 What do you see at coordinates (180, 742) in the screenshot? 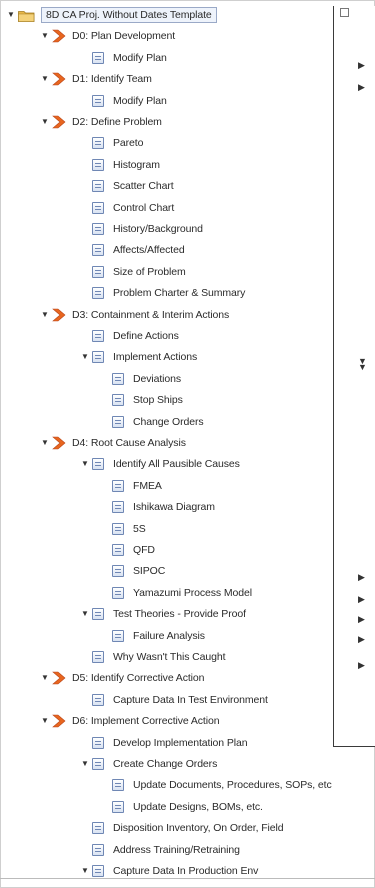
I see `tree-item-label: Develop Implementation Plan` at bounding box center [180, 742].